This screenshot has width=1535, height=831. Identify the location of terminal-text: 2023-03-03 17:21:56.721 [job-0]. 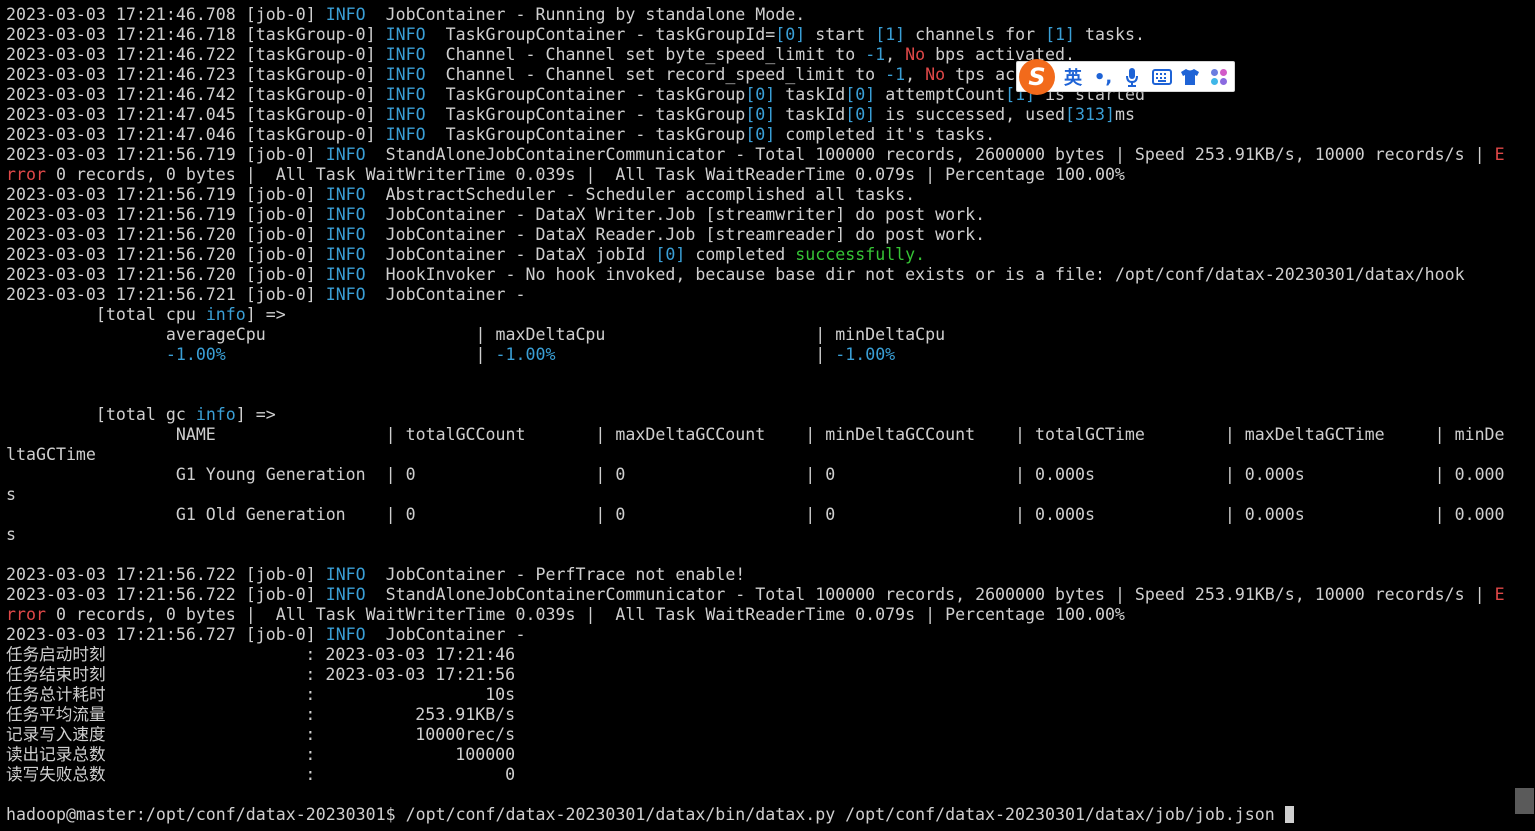
(166, 294).